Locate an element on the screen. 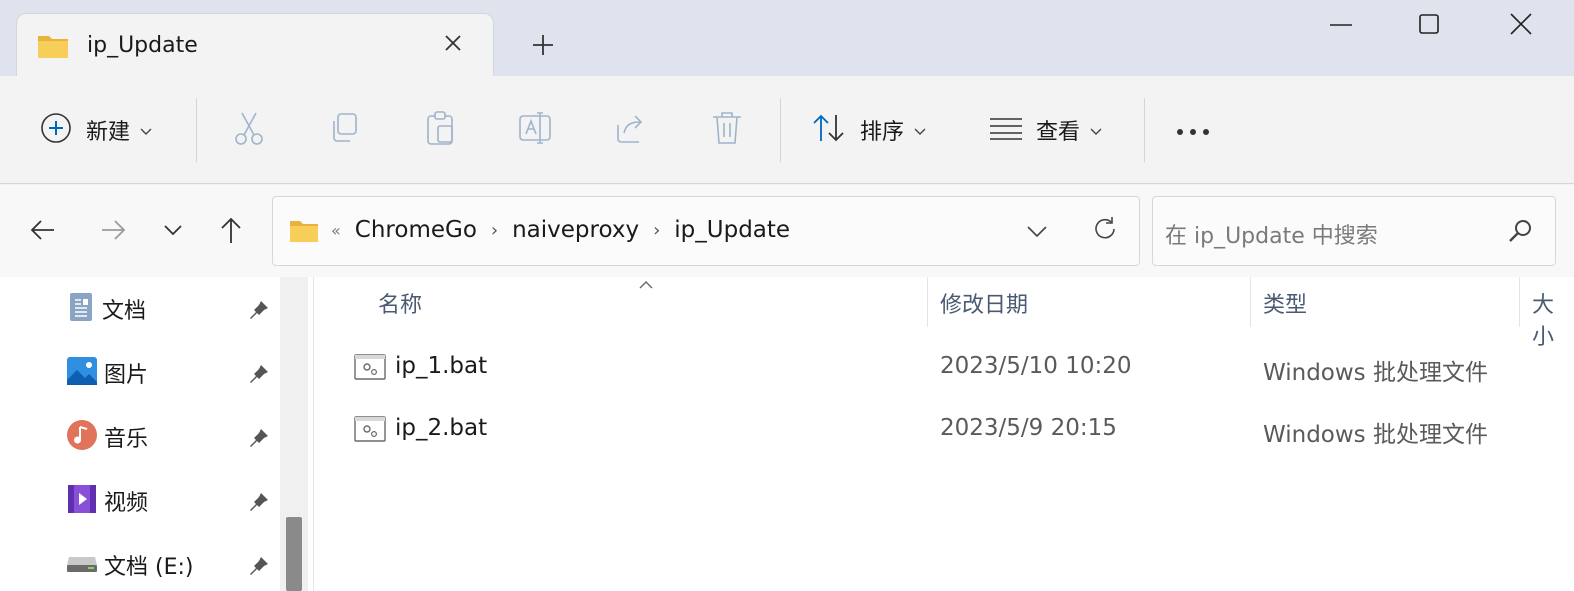 The image size is (1574, 591). more-icon is located at coordinates (1193, 130).